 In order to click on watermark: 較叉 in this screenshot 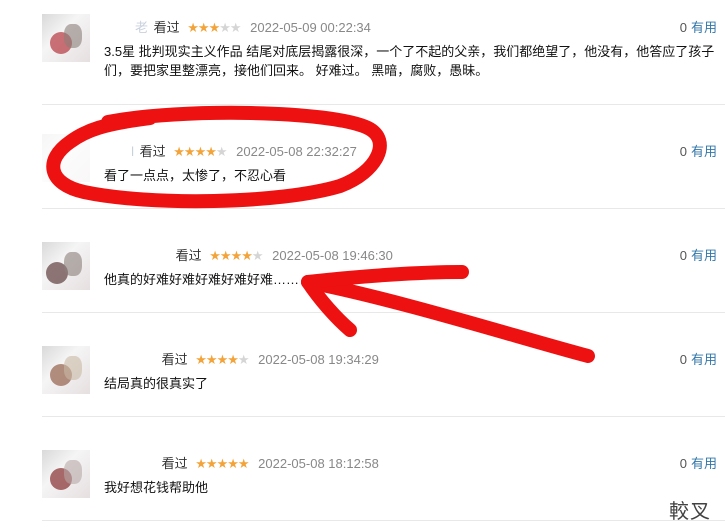, I will do `click(690, 511)`.